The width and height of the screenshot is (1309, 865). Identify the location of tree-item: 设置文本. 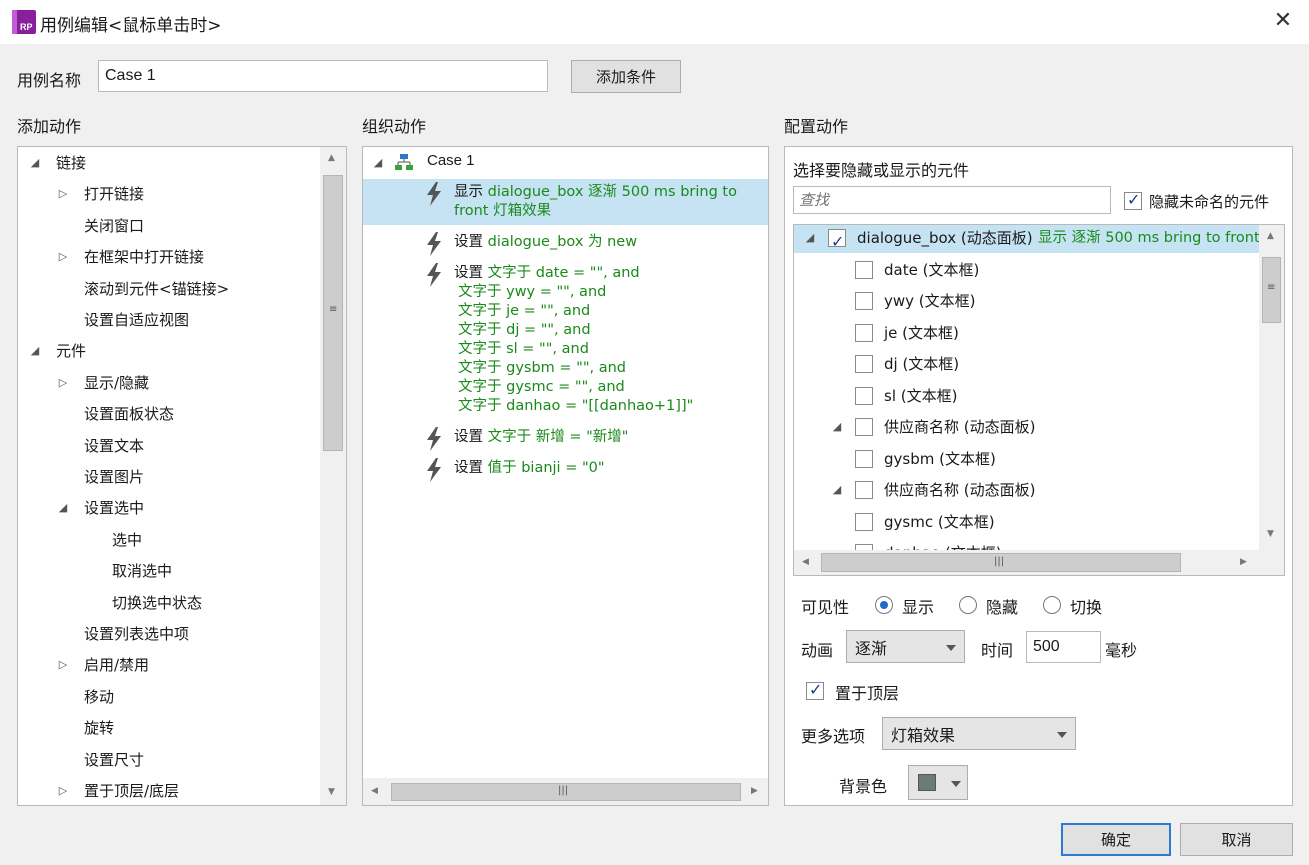
(168, 446).